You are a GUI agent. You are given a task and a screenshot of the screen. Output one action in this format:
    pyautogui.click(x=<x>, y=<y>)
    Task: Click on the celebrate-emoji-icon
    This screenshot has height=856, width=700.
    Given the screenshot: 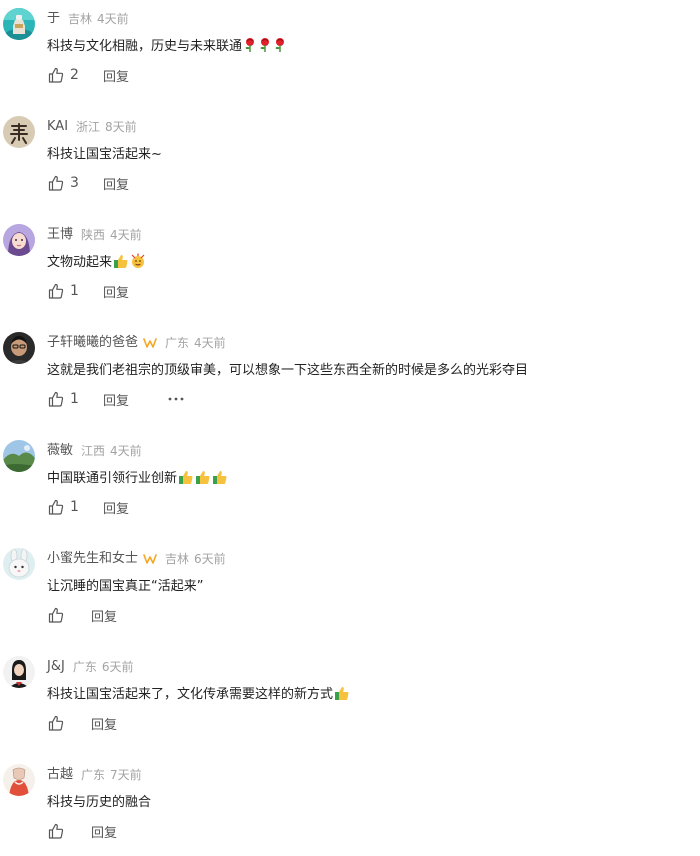 What is the action you would take?
    pyautogui.click(x=138, y=264)
    